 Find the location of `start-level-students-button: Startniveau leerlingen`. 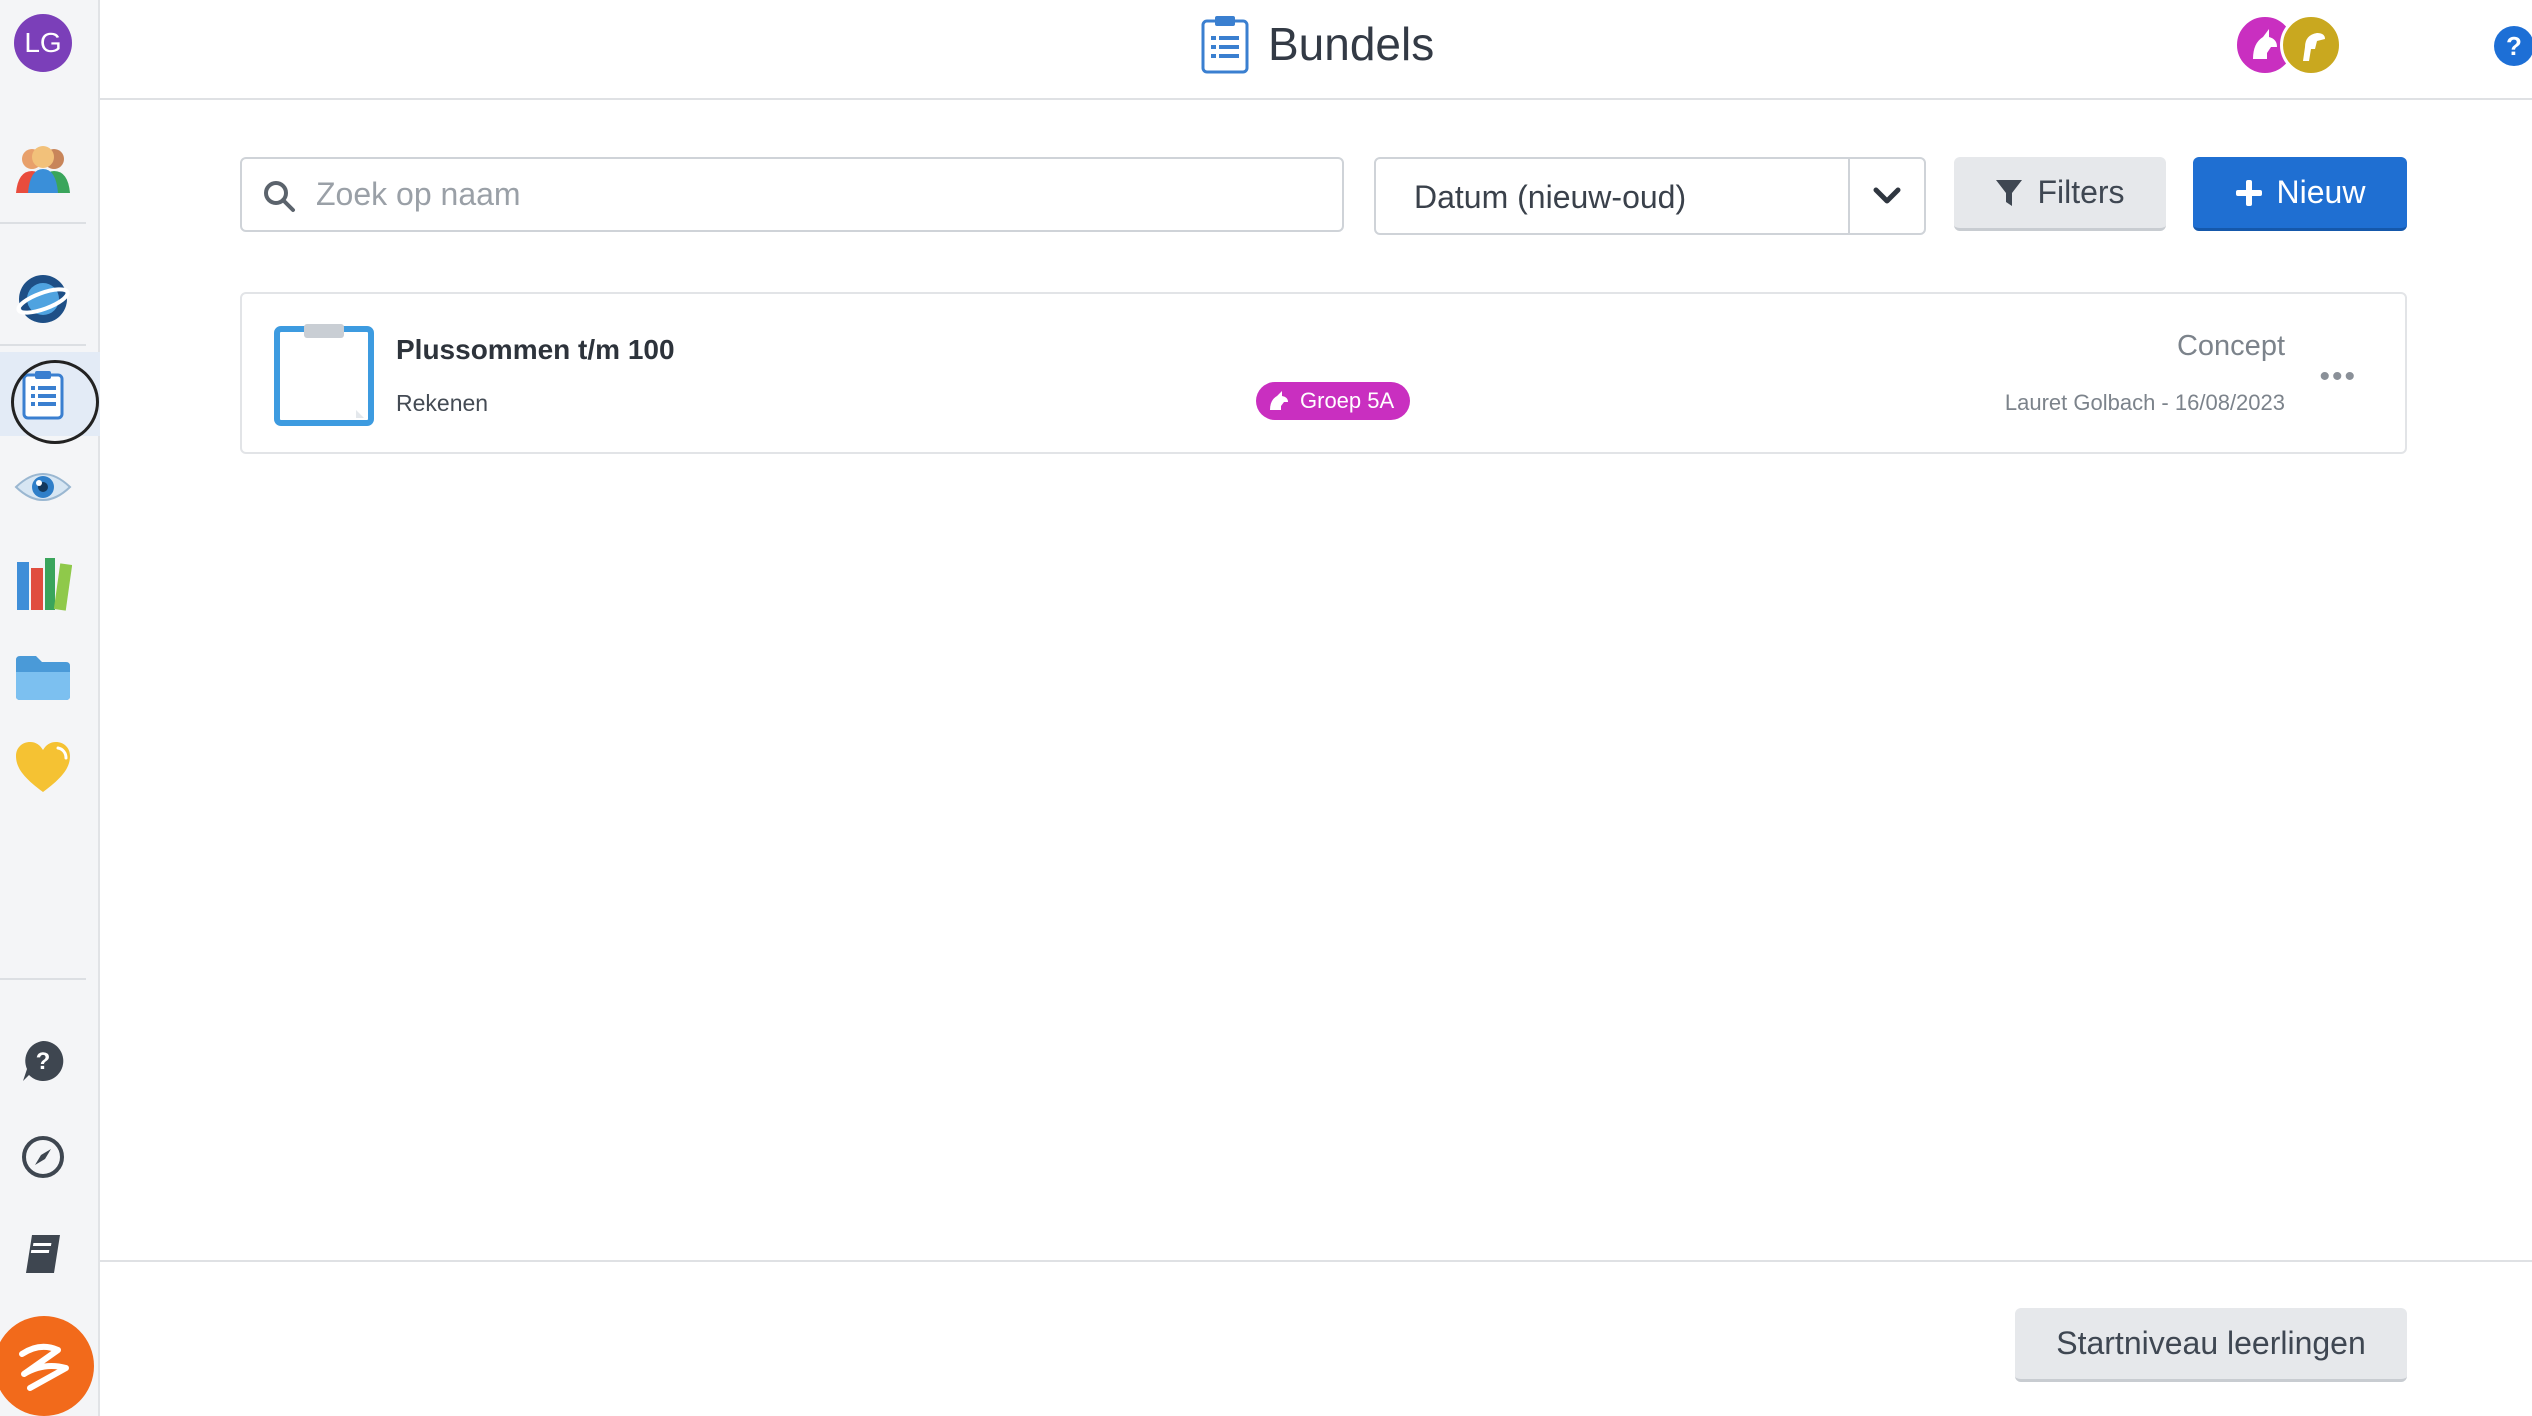

start-level-students-button: Startniveau leerlingen is located at coordinates (2211, 1345).